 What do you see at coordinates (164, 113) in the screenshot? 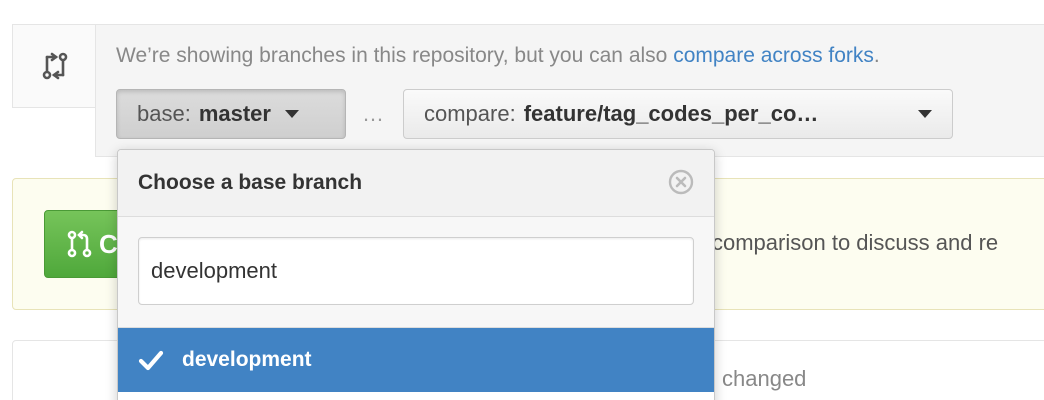
I see `base-prefix: base:` at bounding box center [164, 113].